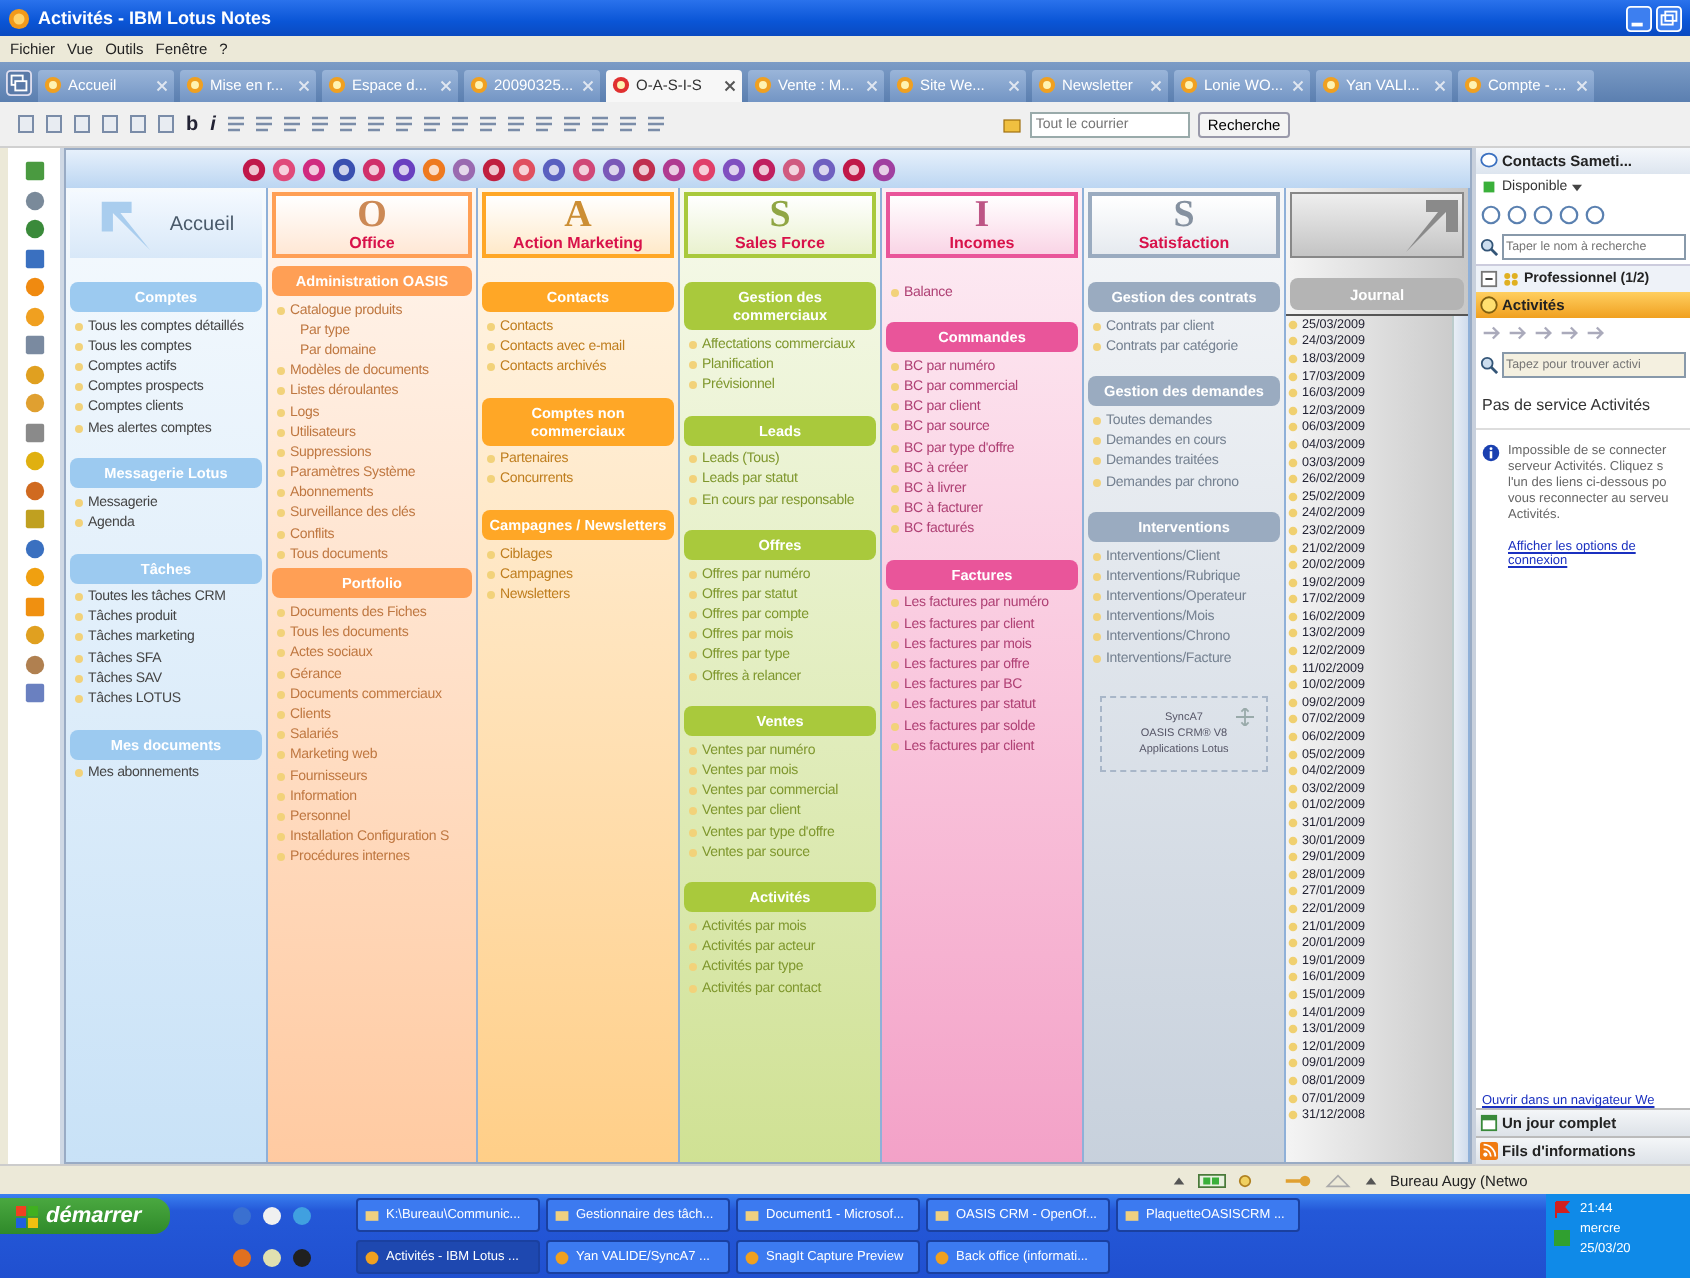 The height and width of the screenshot is (1278, 1690). I want to click on restore-button, so click(1669, 18).